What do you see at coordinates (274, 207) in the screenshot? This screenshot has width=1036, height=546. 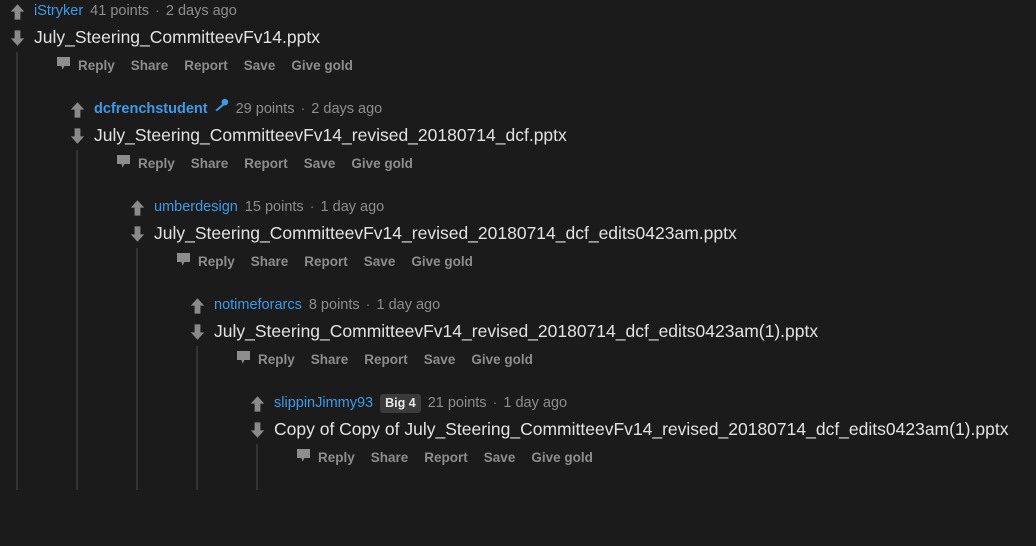 I see `comment-points: 15 points` at bounding box center [274, 207].